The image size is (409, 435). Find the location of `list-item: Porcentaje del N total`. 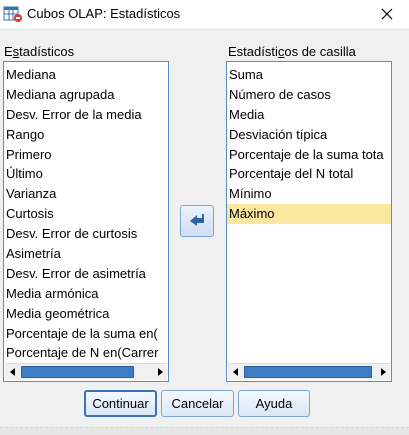

list-item: Porcentaje del N total is located at coordinates (309, 174).